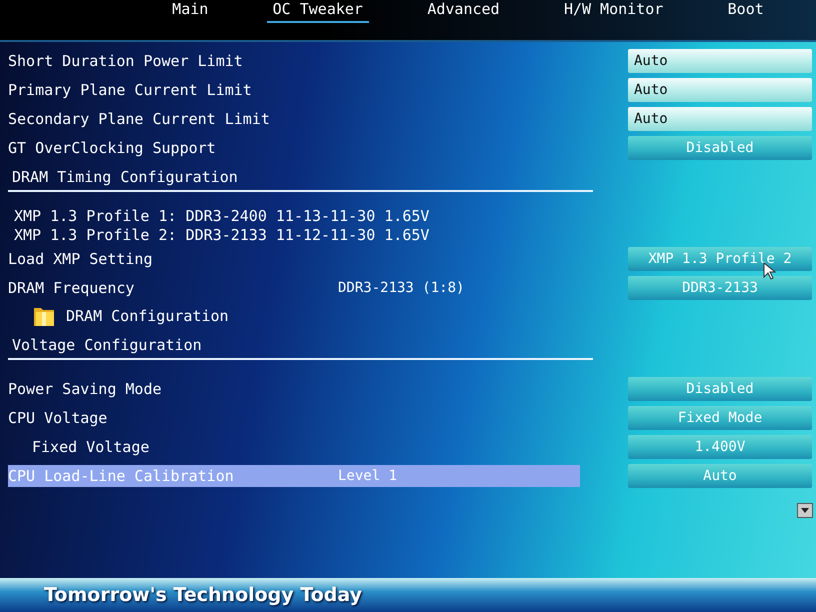 This screenshot has width=816, height=612. Describe the element at coordinates (221, 215) in the screenshot. I see `profile-info: XMP 1.3 Profile 1: DDR3-2400 11-13-11-30 1.65V` at that location.